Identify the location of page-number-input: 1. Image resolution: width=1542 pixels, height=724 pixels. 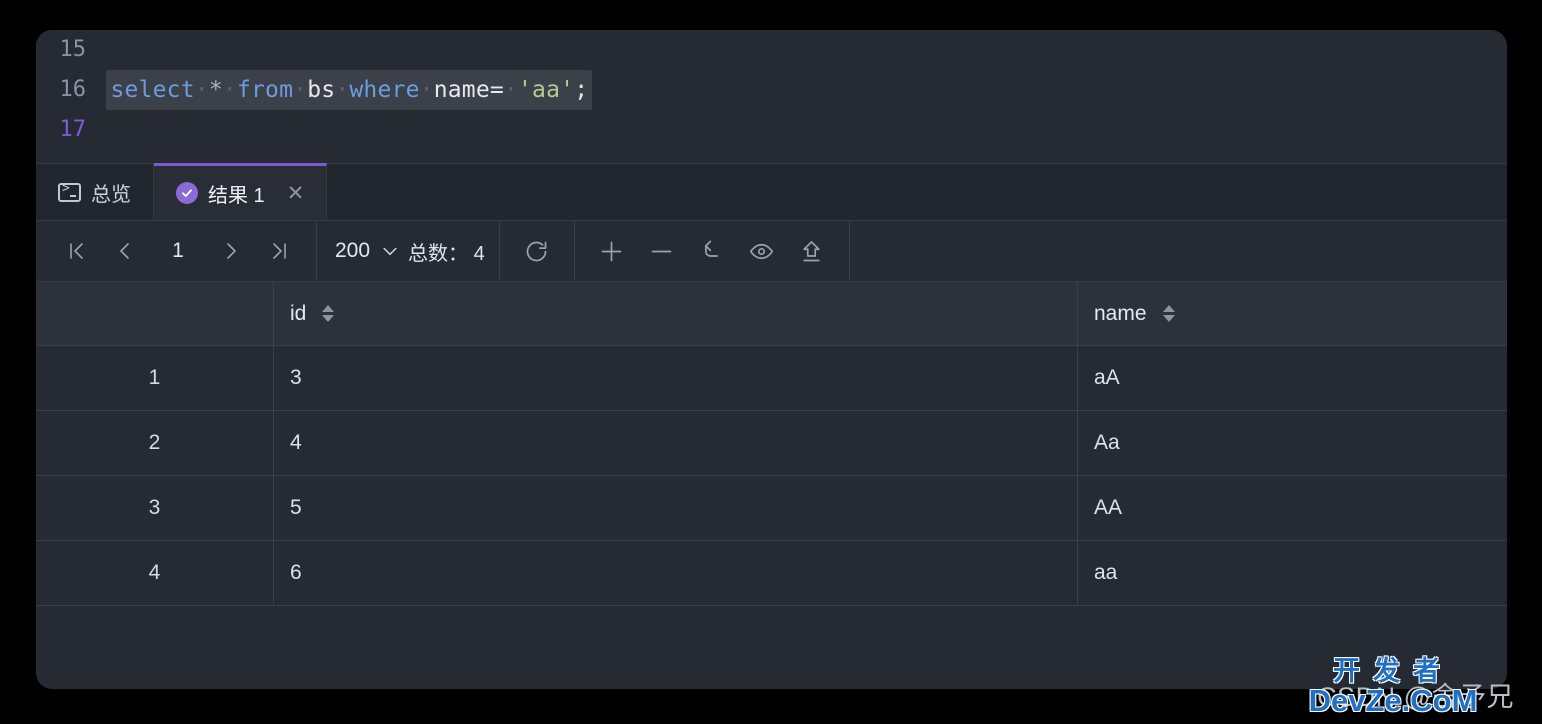
(178, 251).